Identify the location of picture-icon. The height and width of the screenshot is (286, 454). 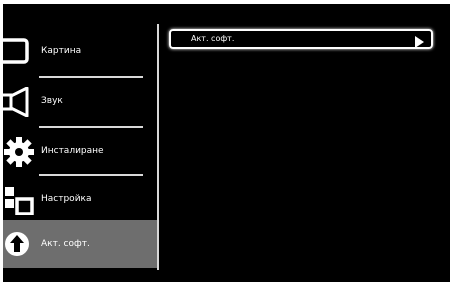
(20, 52).